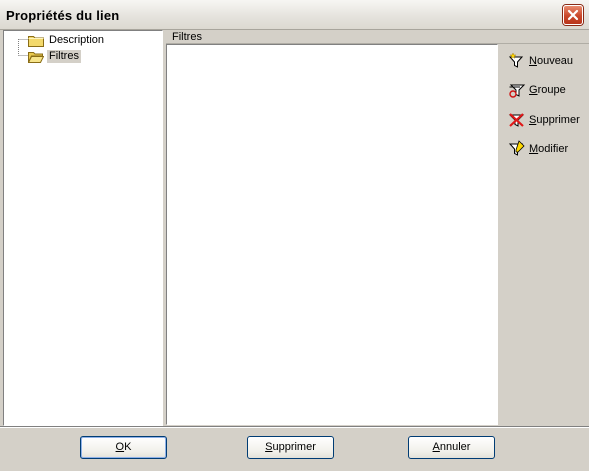 This screenshot has width=589, height=471. I want to click on footer-divider, so click(294, 427).